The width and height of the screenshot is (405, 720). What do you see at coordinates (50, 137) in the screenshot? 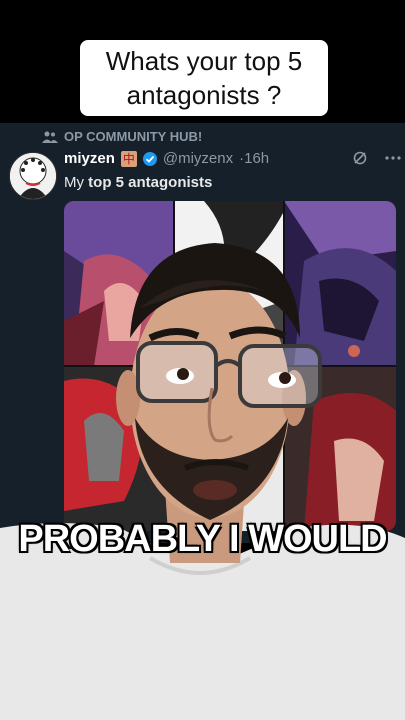
I see `people-icon` at bounding box center [50, 137].